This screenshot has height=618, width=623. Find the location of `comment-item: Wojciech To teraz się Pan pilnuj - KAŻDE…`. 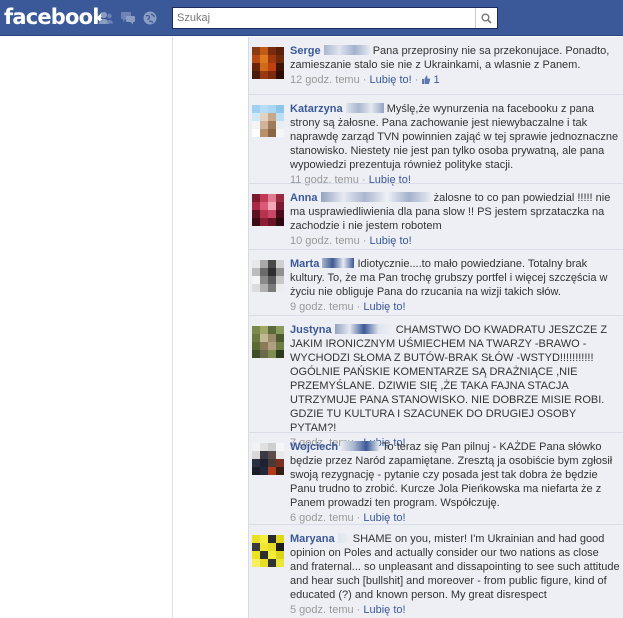

comment-item: Wojciech To teraz się Pan pilnuj - KAŻDE… is located at coordinates (436, 478).